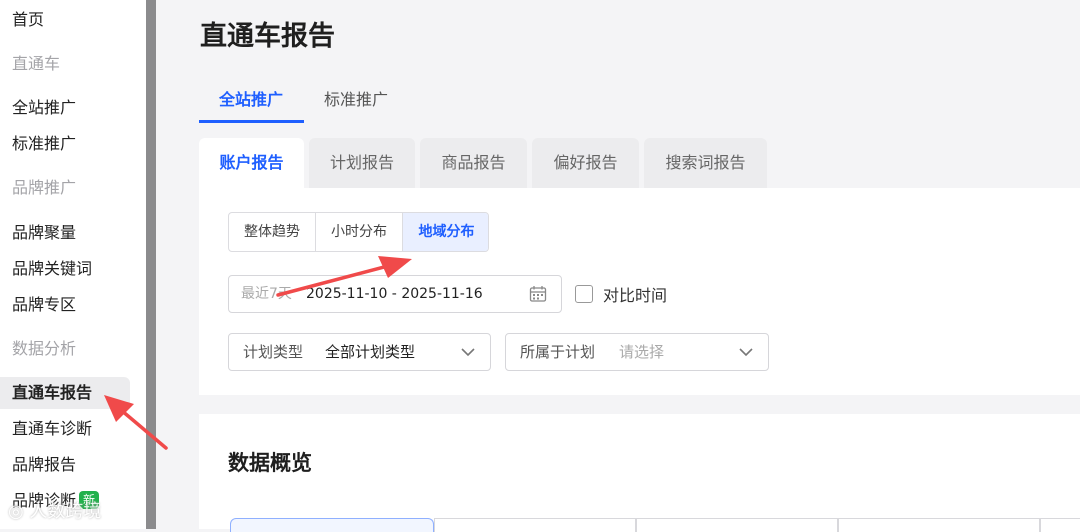 The image size is (1080, 532). Describe the element at coordinates (44, 187) in the screenshot. I see `sidebar-group-label: 品牌推广` at that location.